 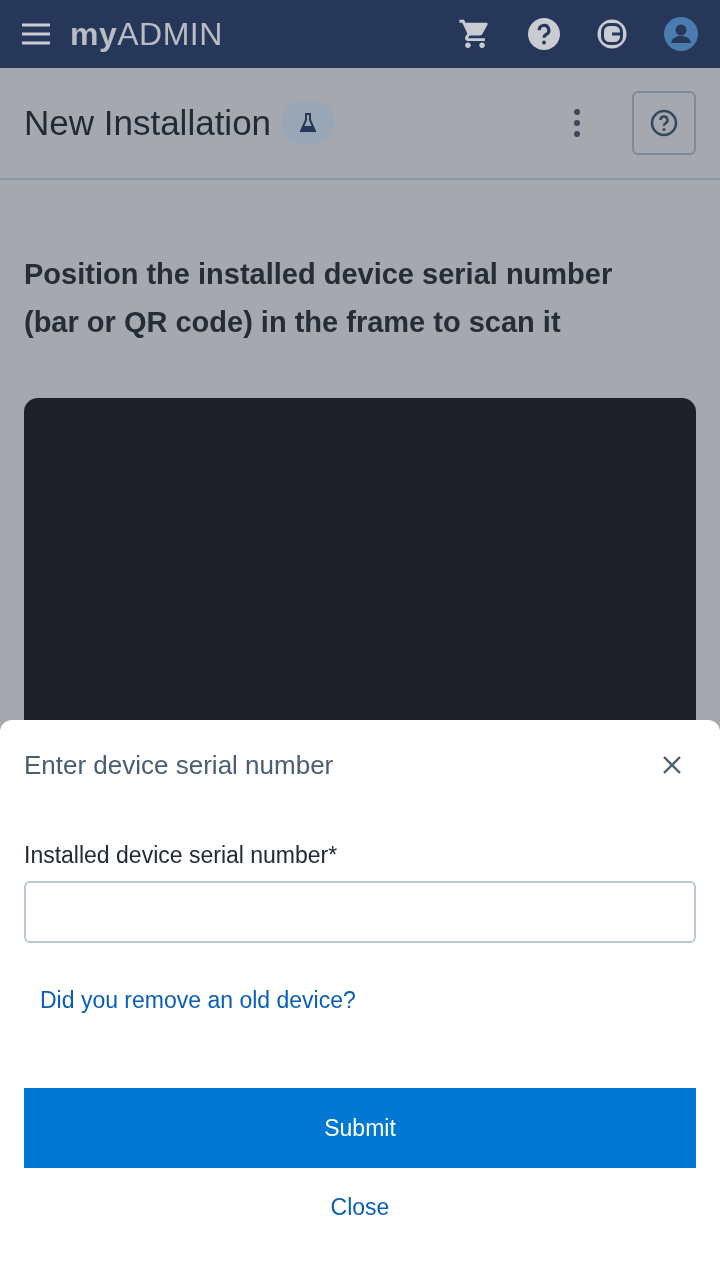 What do you see at coordinates (198, 1000) in the screenshot?
I see `remove-device-link: Did you remove an old device?` at bounding box center [198, 1000].